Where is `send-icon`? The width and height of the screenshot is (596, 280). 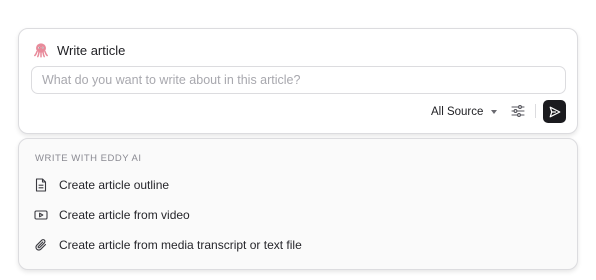 send-icon is located at coordinates (555, 112).